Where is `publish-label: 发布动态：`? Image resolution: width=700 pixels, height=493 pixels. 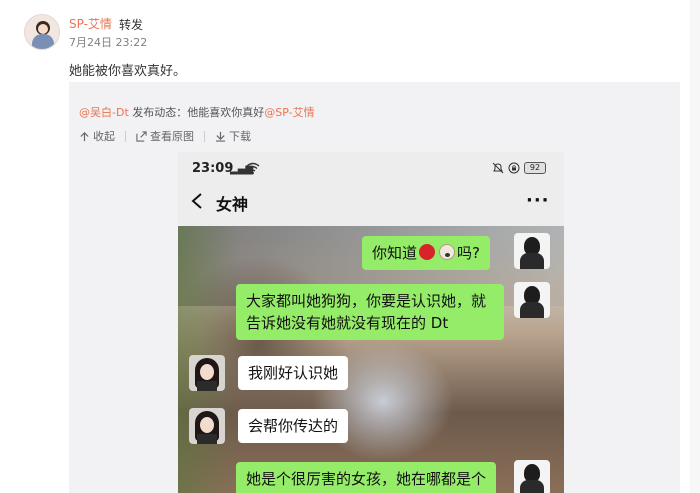 publish-label: 发布动态： is located at coordinates (158, 112).